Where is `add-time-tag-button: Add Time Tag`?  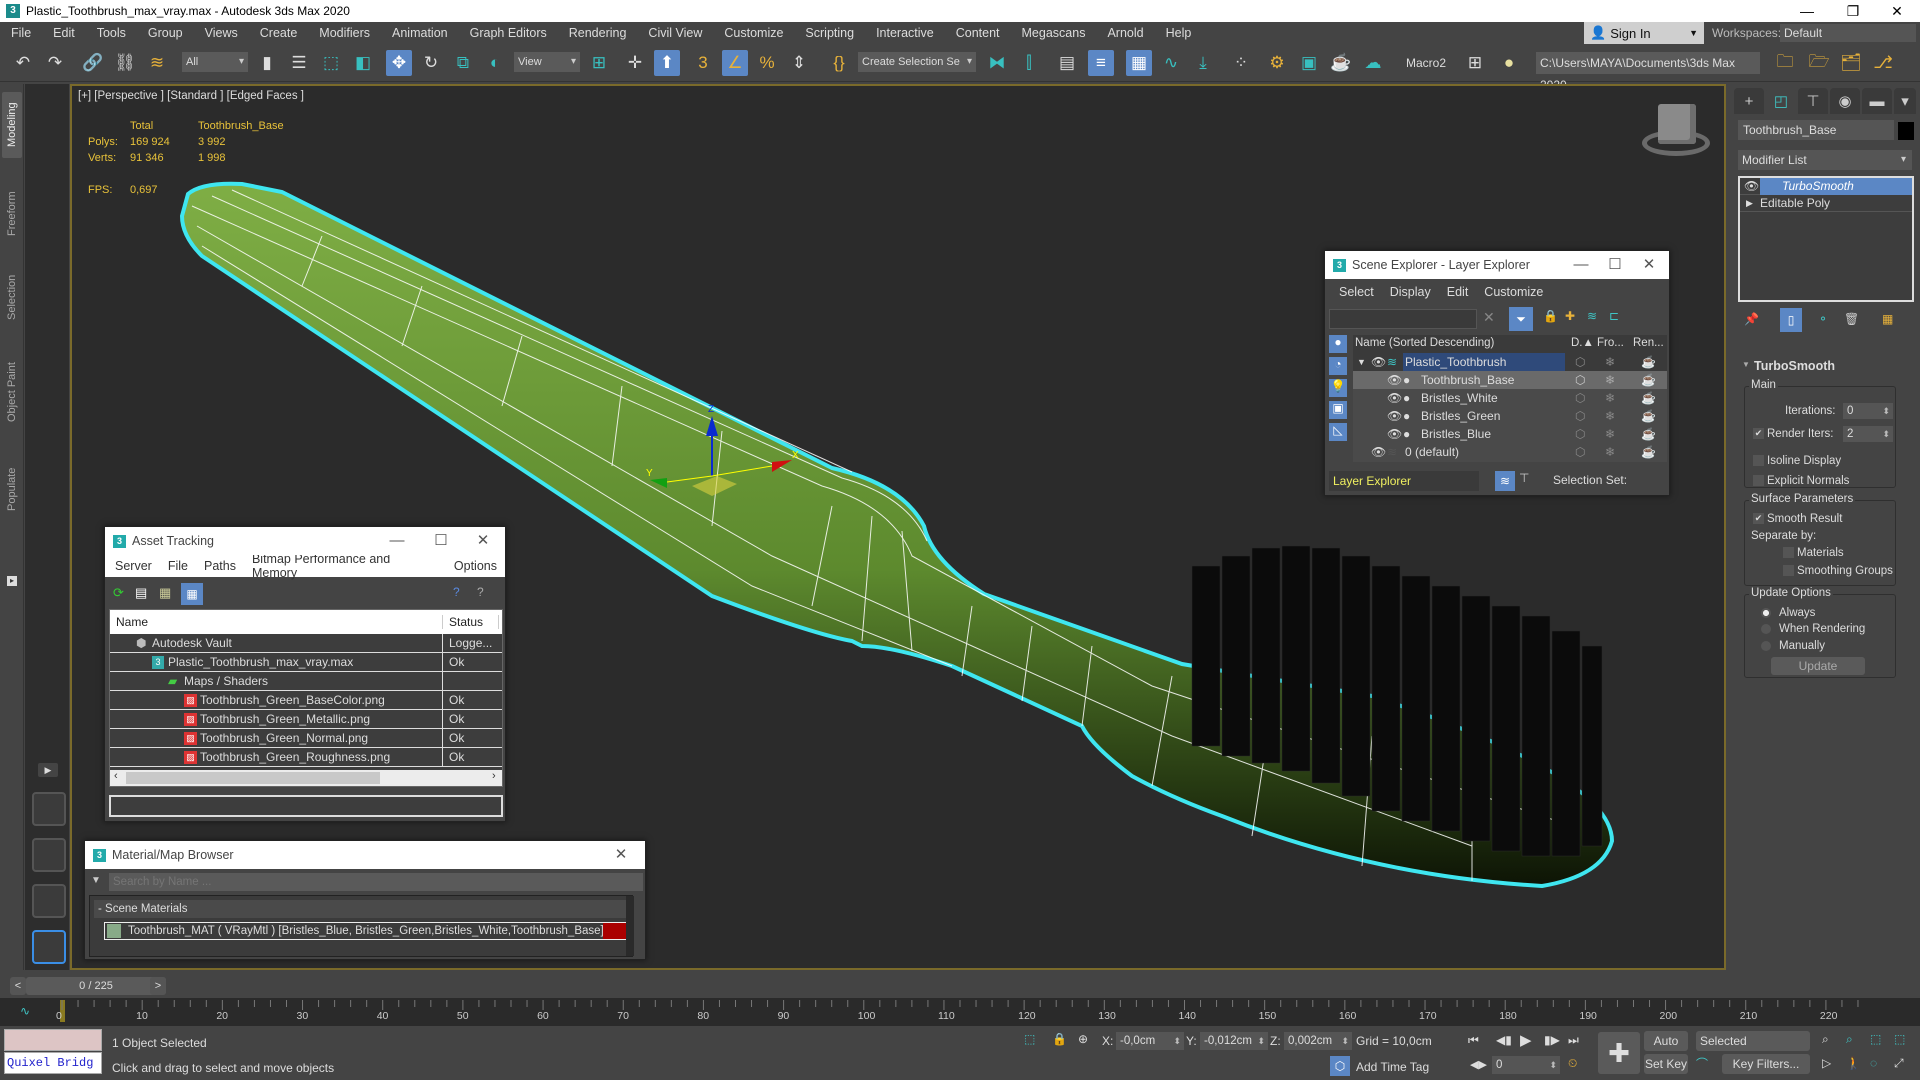 add-time-tag-button: Add Time Tag is located at coordinates (1392, 1067).